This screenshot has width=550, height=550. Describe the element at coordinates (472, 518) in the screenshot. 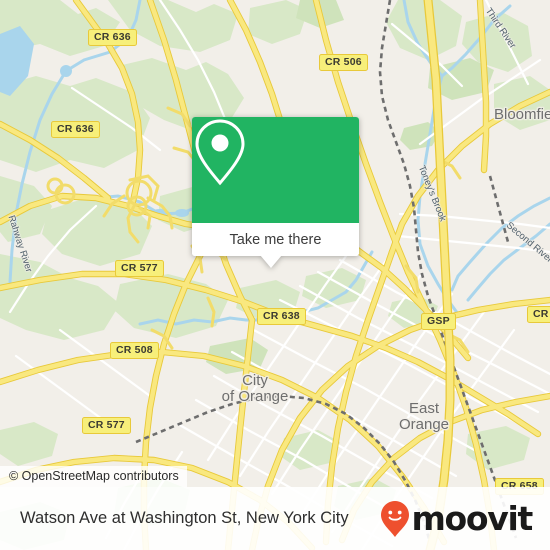

I see `moovit-wordmark: moovit` at that location.